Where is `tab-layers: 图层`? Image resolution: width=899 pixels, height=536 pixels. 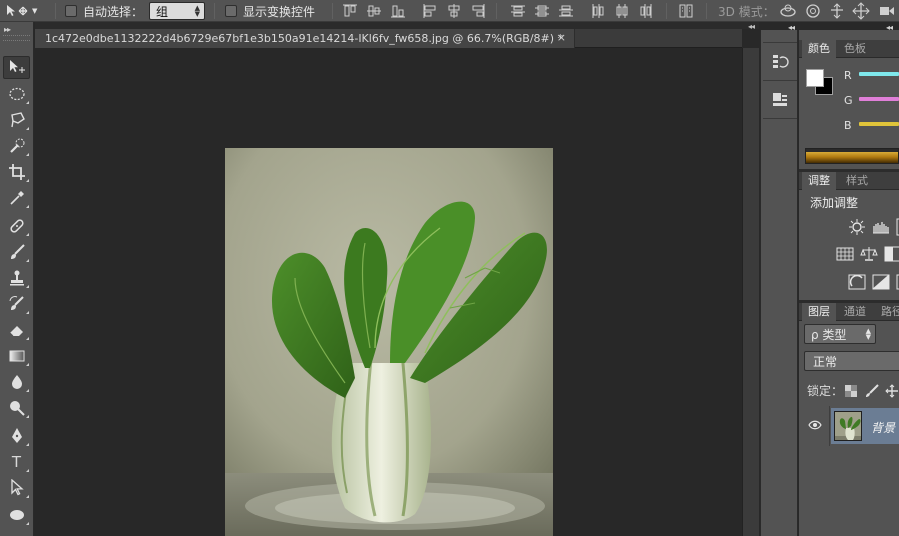
tab-layers: 图层 is located at coordinates (819, 312).